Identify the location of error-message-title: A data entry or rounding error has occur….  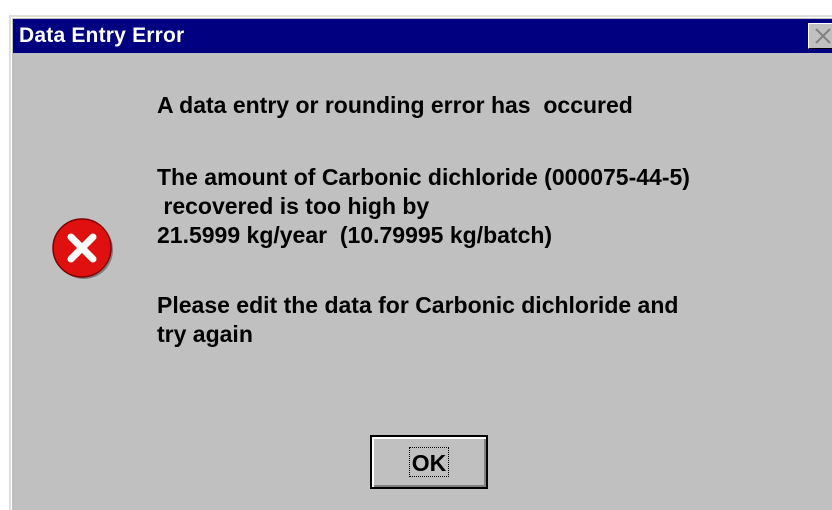
(395, 105).